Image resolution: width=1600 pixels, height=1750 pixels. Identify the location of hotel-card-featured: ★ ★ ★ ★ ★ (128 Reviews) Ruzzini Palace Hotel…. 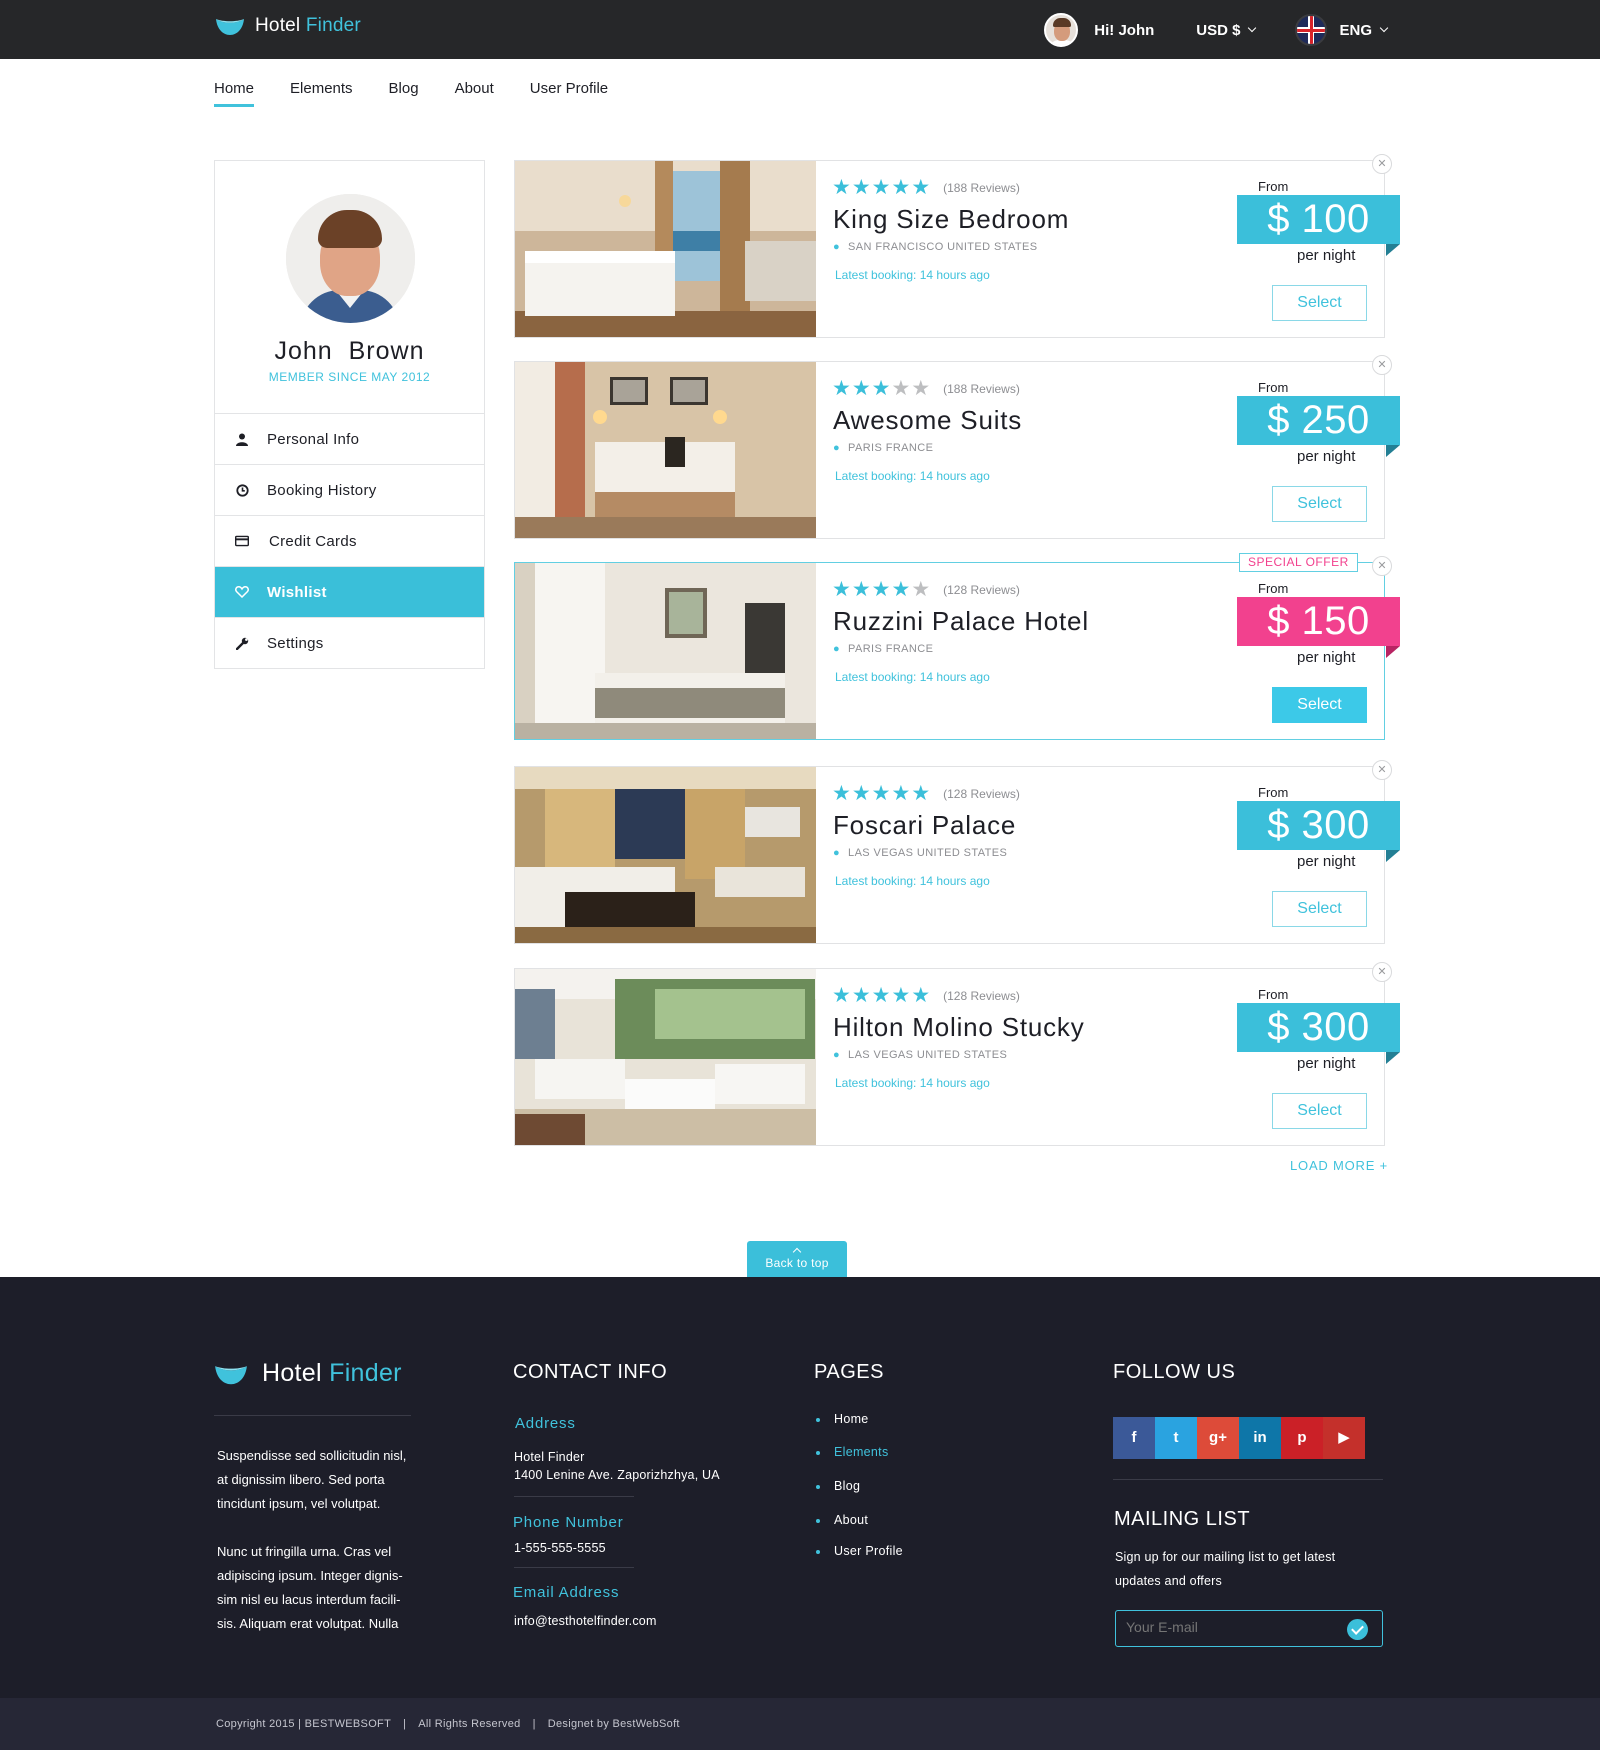
(957, 646).